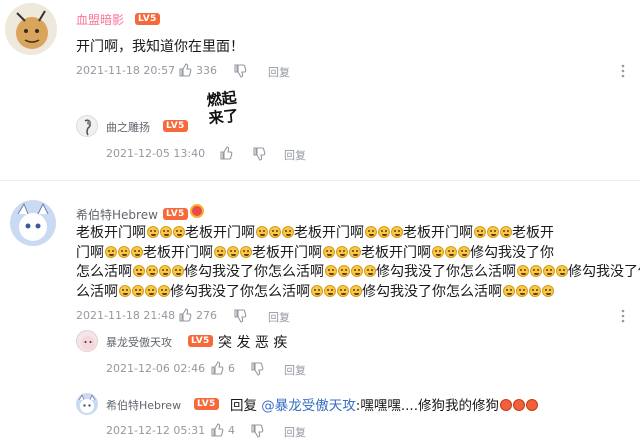  I want to click on comment-date: 2021-12-05 13:40, so click(156, 153).